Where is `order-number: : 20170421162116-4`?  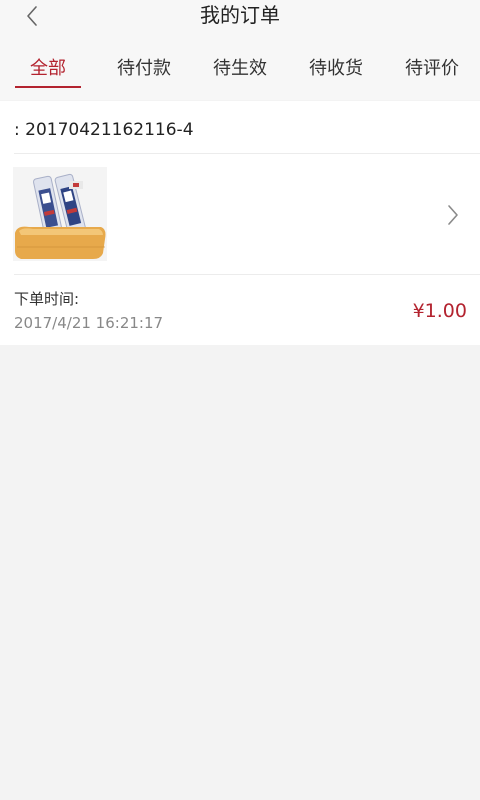
order-number: : 20170421162116-4 is located at coordinates (104, 130).